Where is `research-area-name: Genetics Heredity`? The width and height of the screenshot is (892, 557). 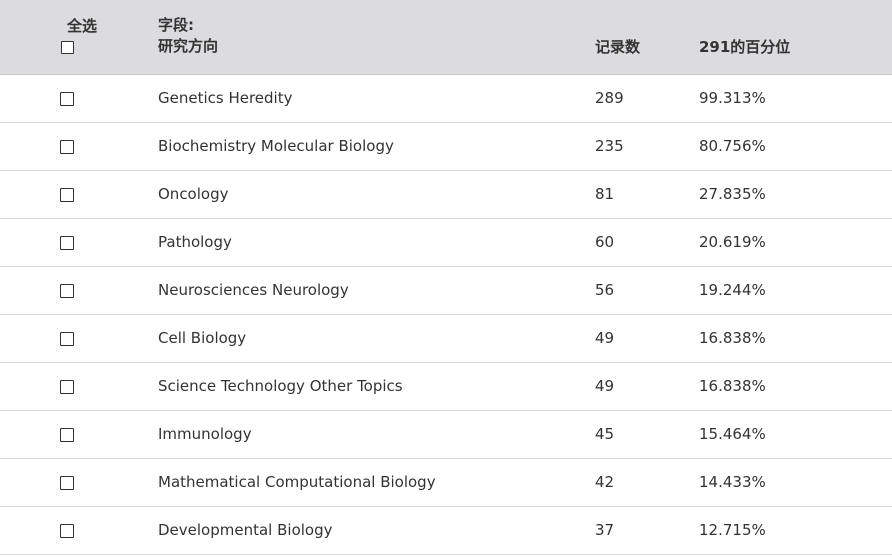 research-area-name: Genetics Heredity is located at coordinates (225, 98).